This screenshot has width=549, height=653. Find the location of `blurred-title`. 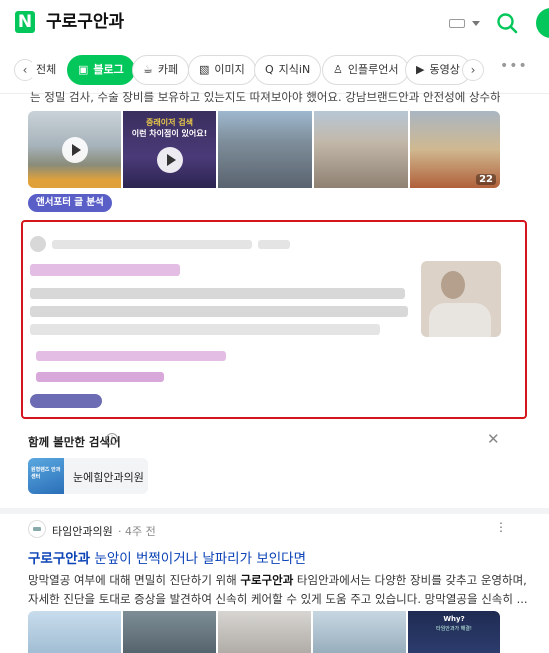

blurred-title is located at coordinates (105, 270).